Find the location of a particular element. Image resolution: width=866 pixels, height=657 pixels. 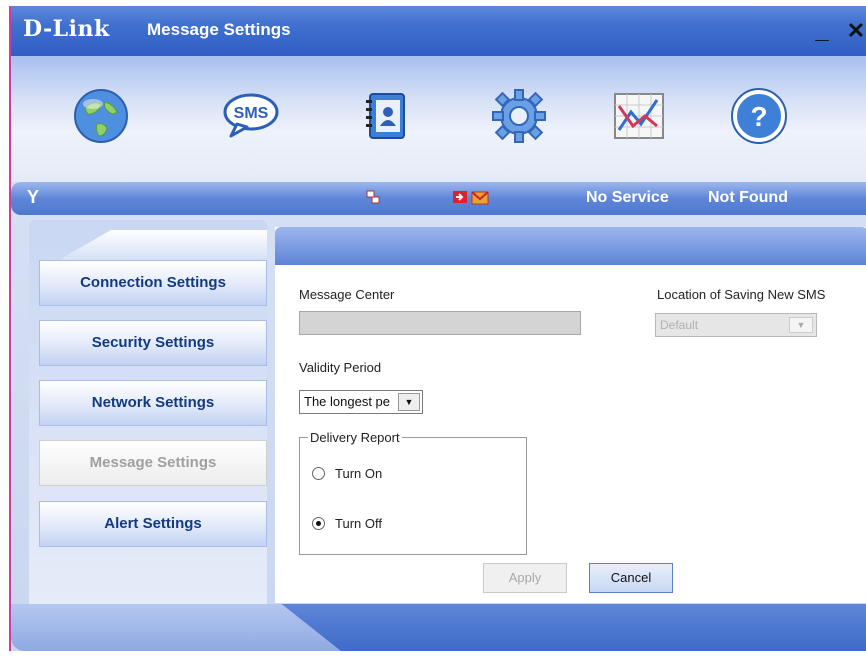

turn-on-radio: Turn On is located at coordinates (347, 473).